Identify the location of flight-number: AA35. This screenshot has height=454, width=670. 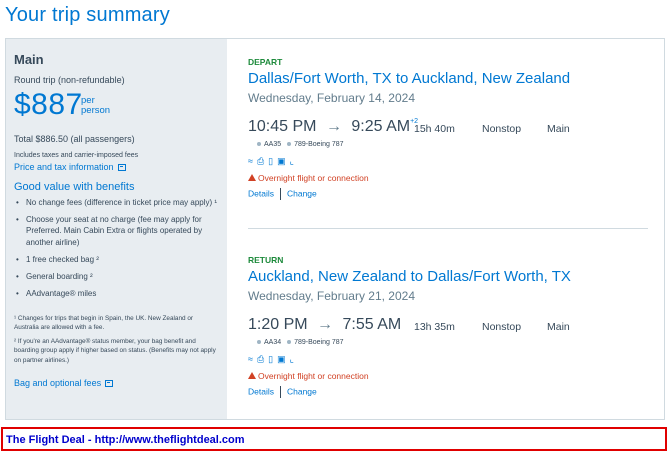
(273, 144).